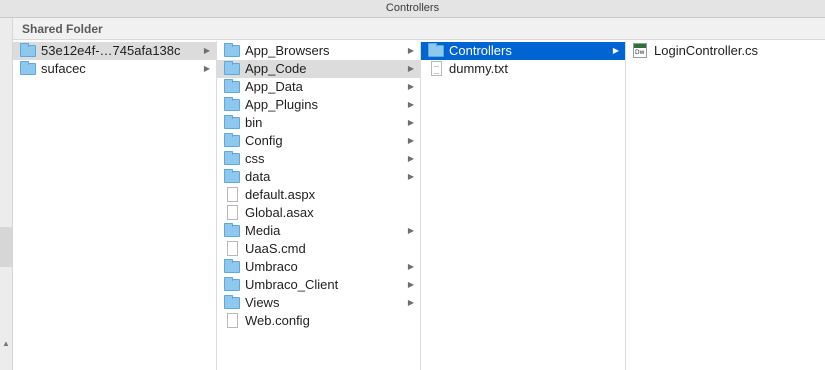 The width and height of the screenshot is (825, 370). I want to click on folder-row: css ▶, so click(318, 159).